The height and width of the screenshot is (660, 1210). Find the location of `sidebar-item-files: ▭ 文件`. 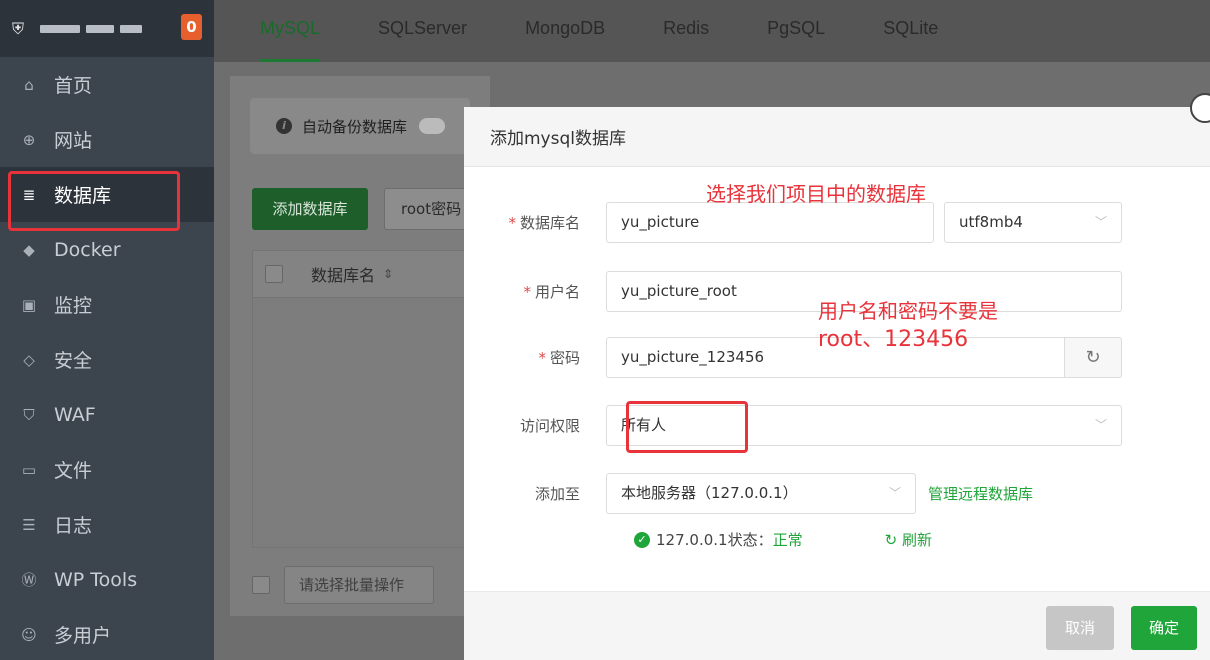

sidebar-item-files: ▭ 文件 is located at coordinates (107, 469).